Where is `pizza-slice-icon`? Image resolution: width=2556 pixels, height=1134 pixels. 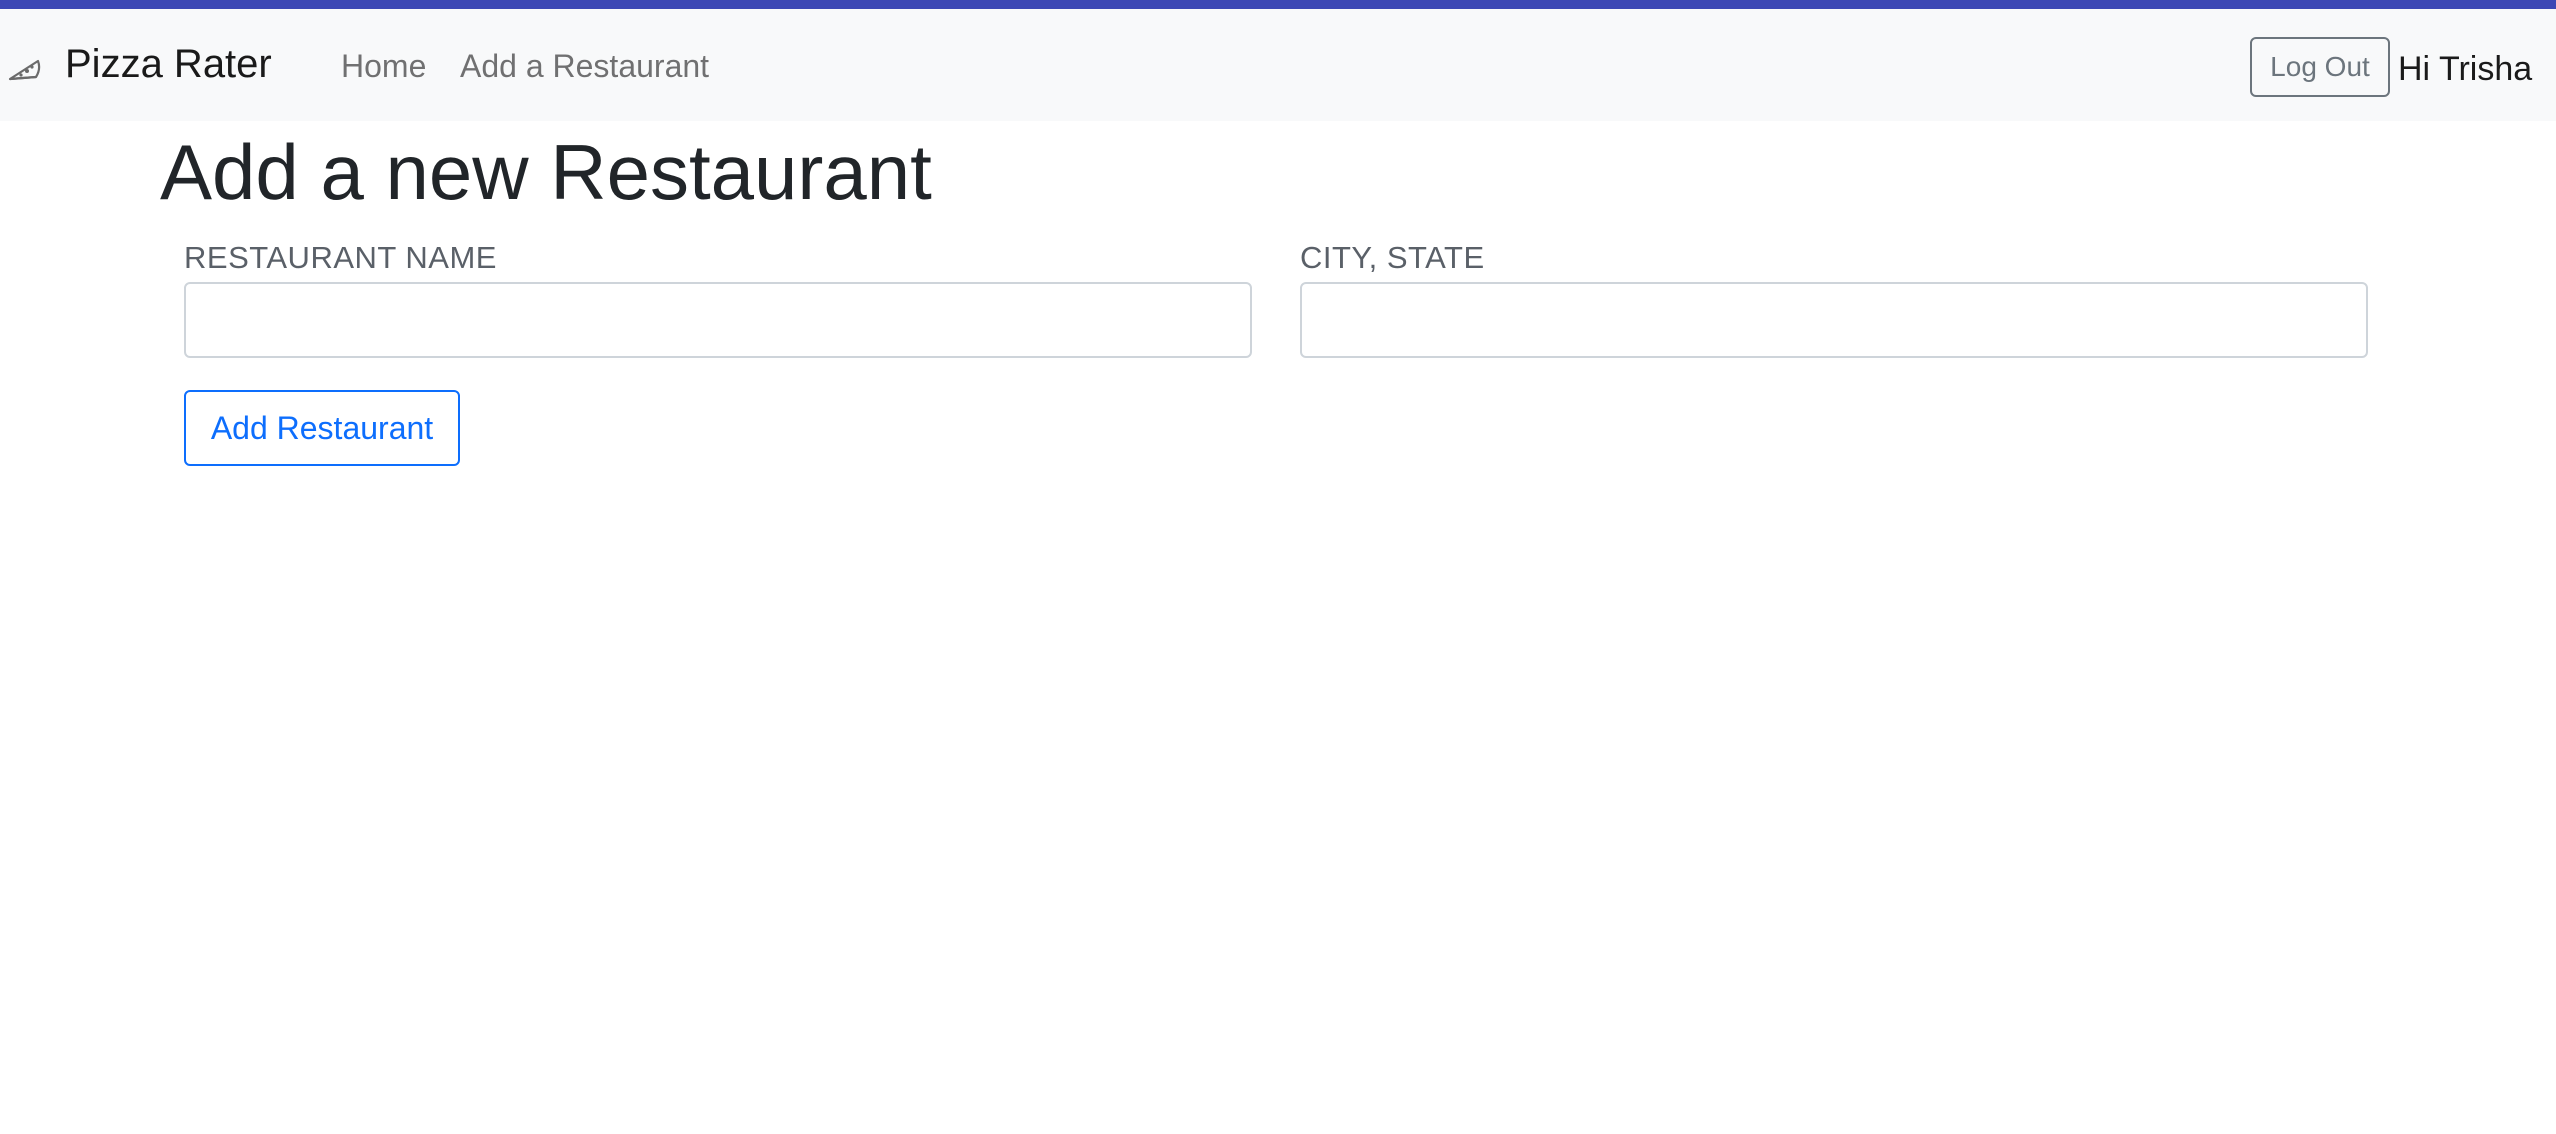
pizza-slice-icon is located at coordinates (24, 70).